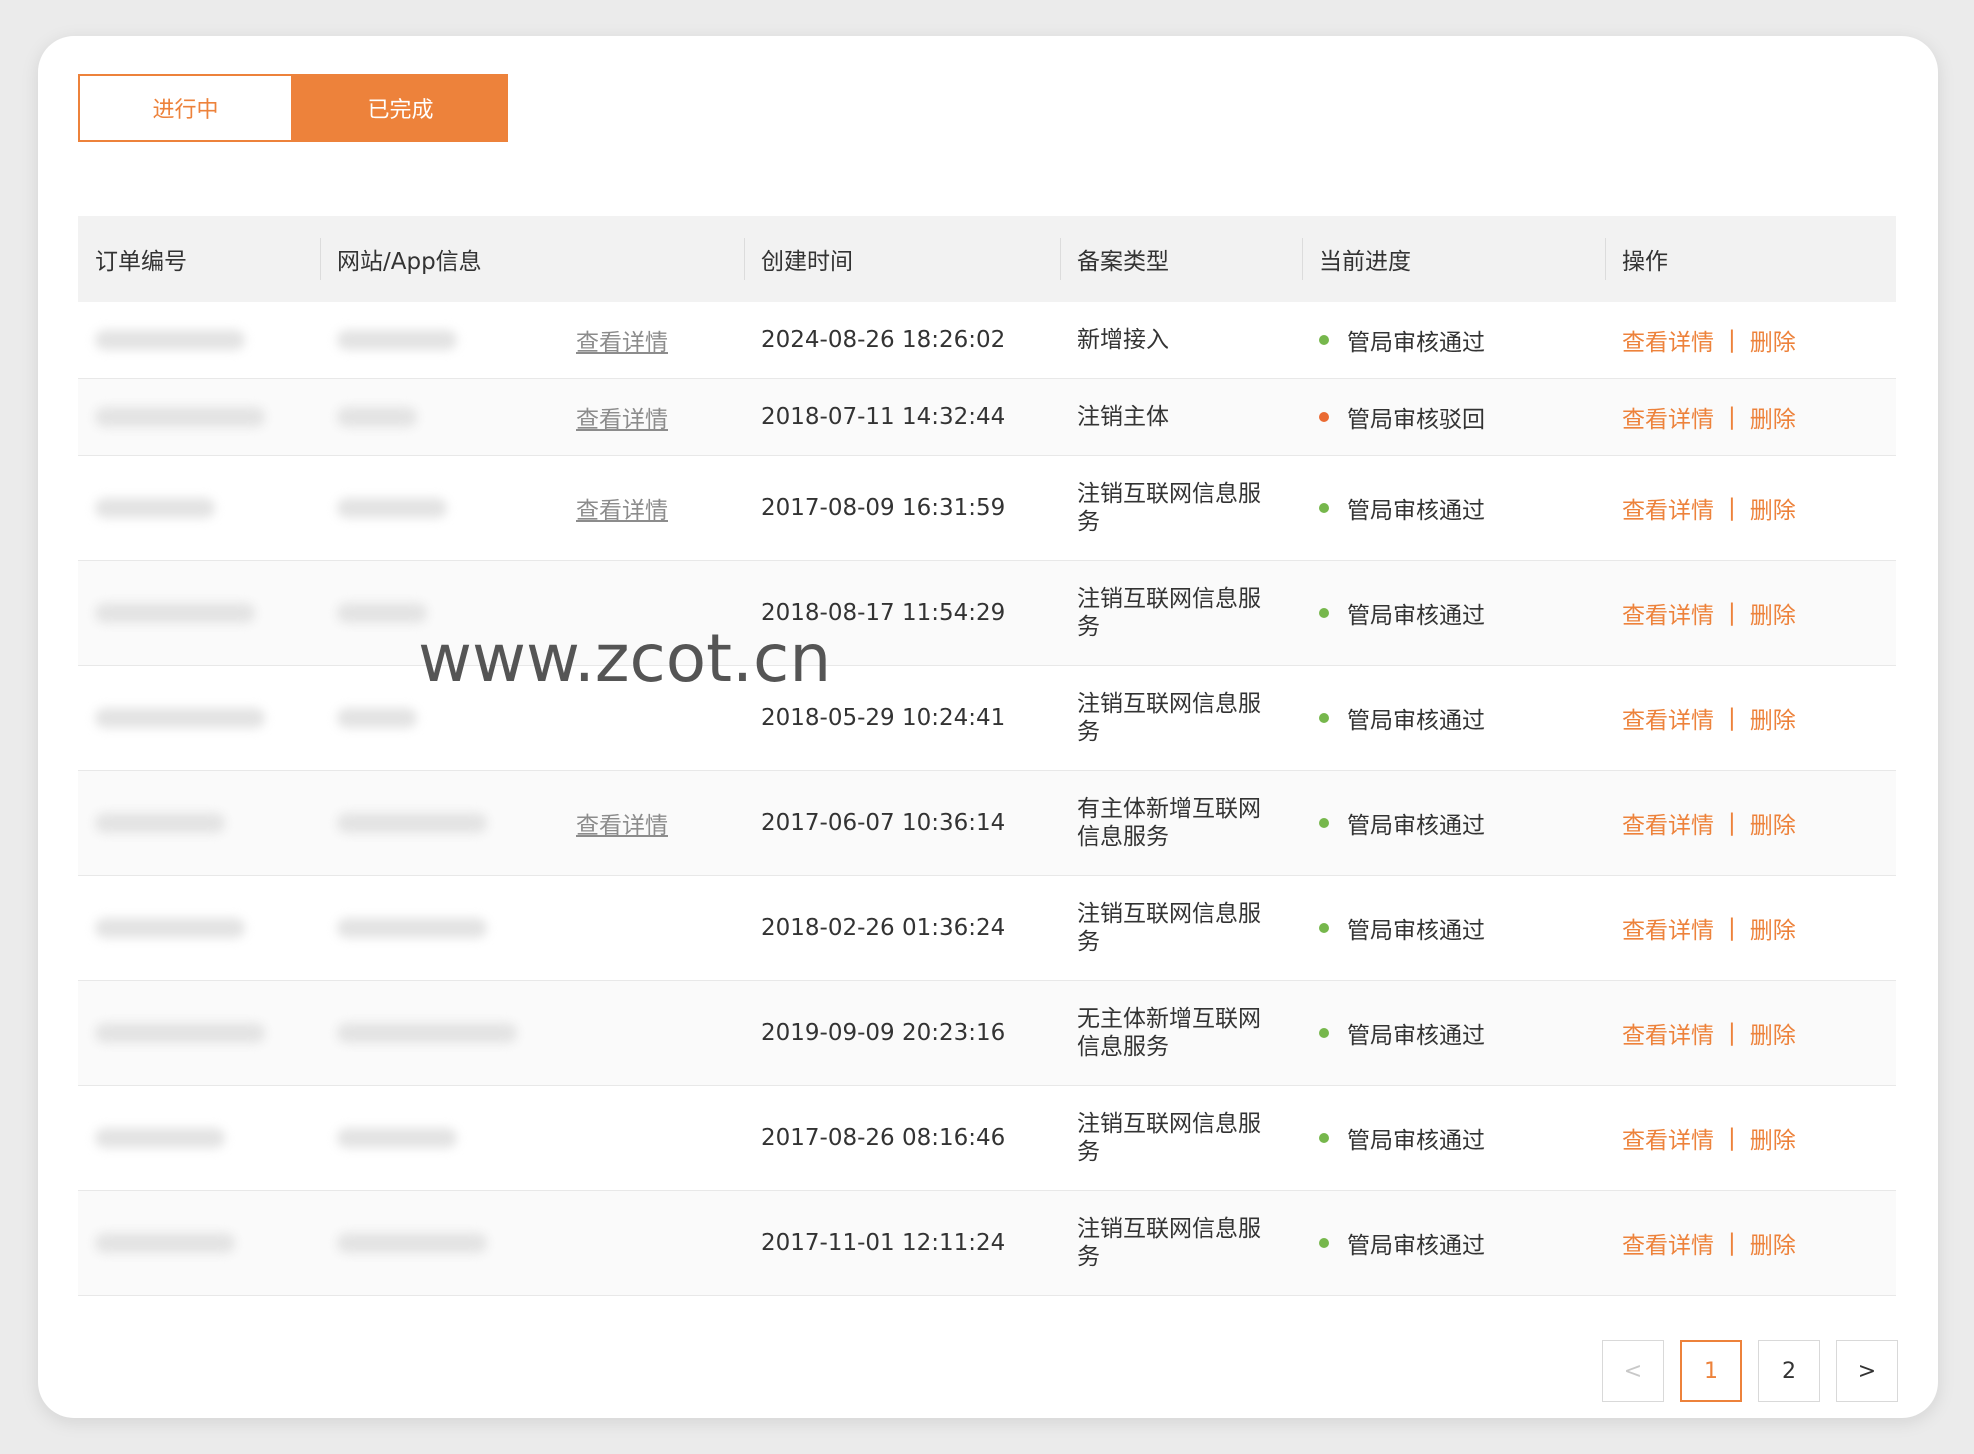  What do you see at coordinates (1789, 1371) in the screenshot?
I see `page-2-button: 2` at bounding box center [1789, 1371].